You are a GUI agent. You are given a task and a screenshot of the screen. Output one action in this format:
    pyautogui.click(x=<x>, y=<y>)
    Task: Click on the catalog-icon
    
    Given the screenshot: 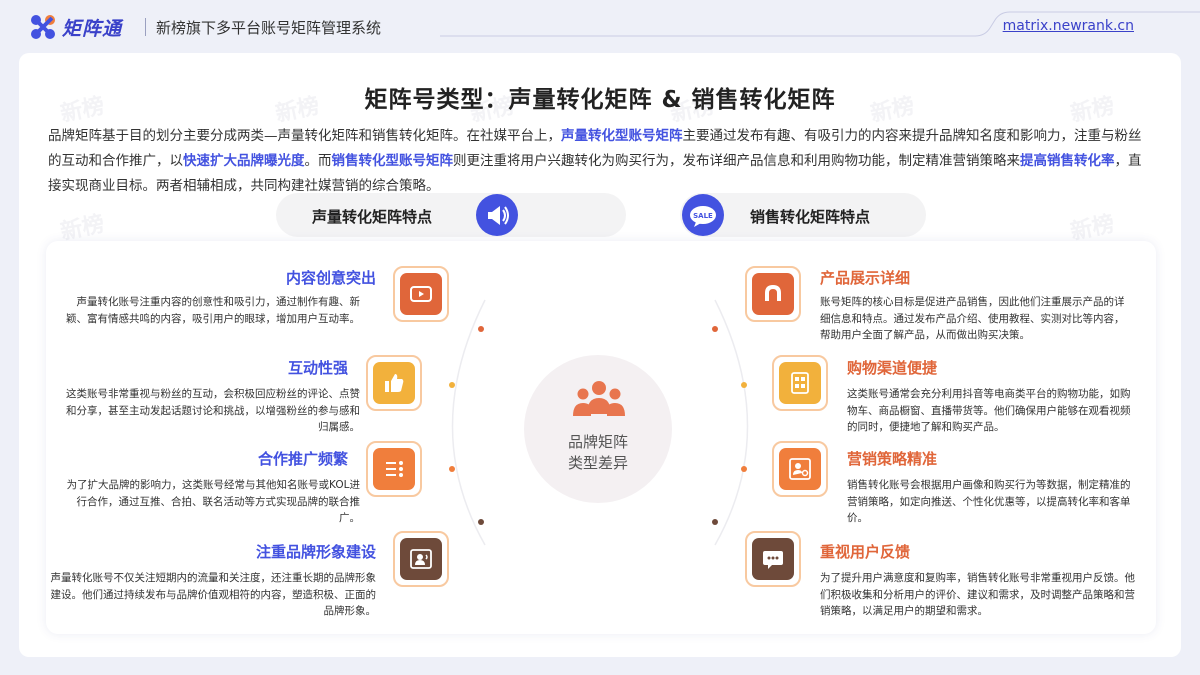 What is the action you would take?
    pyautogui.click(x=800, y=383)
    